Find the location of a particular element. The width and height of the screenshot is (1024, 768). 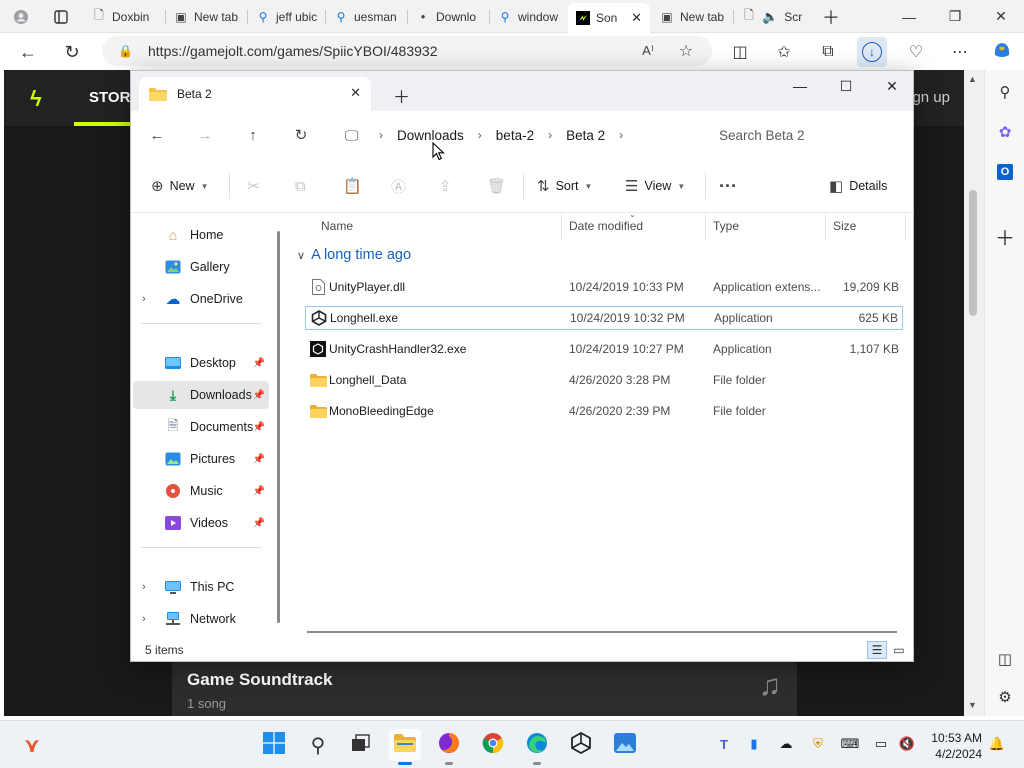

column-header-date: Date modified is located at coordinates (606, 228).